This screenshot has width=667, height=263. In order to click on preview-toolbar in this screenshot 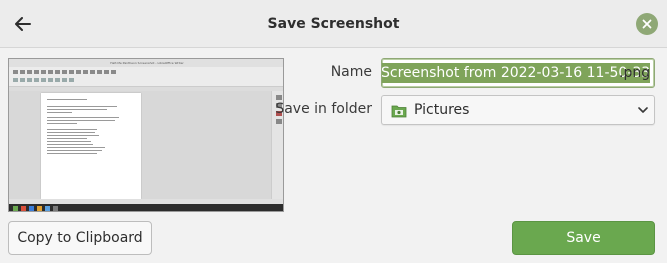, I will do `click(146, 77)`.